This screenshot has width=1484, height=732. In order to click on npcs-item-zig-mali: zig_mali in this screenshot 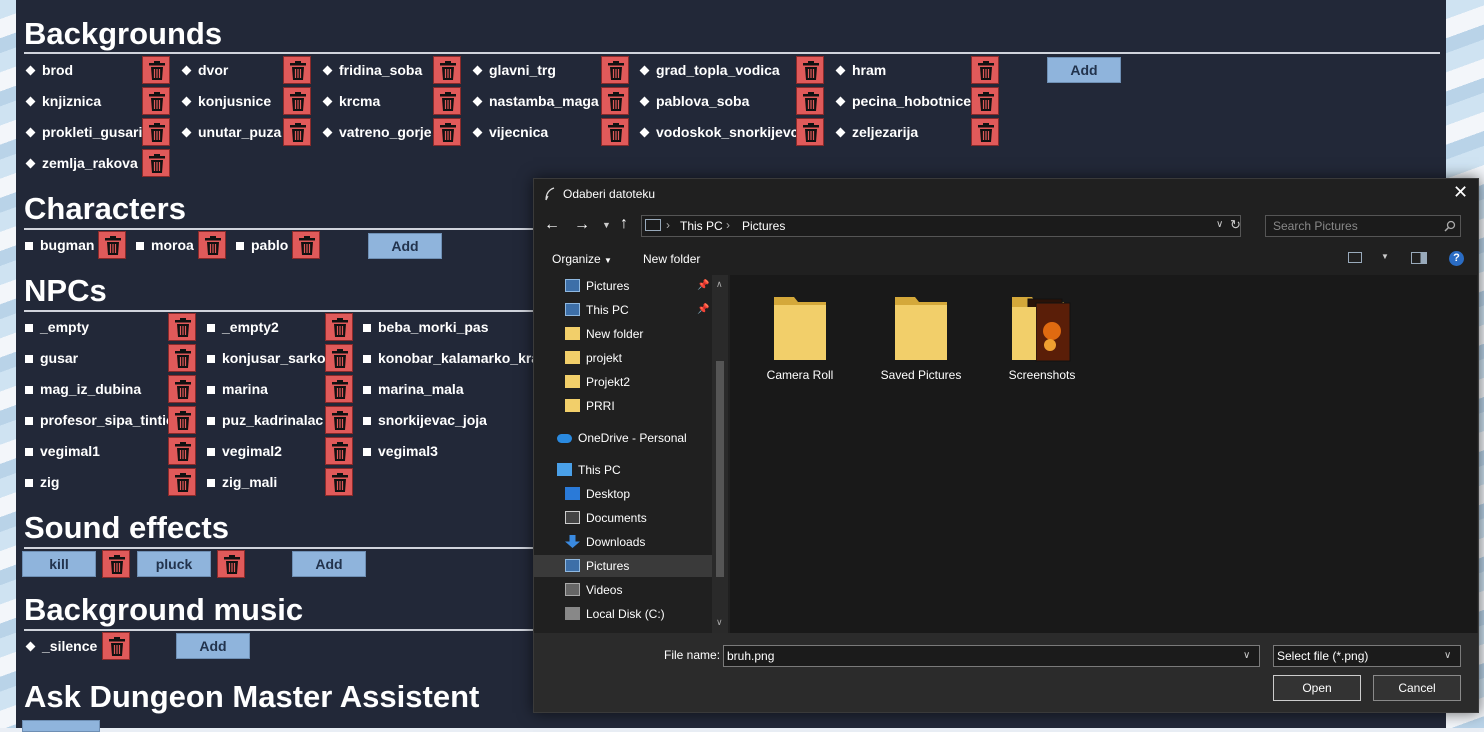, I will do `click(241, 482)`.